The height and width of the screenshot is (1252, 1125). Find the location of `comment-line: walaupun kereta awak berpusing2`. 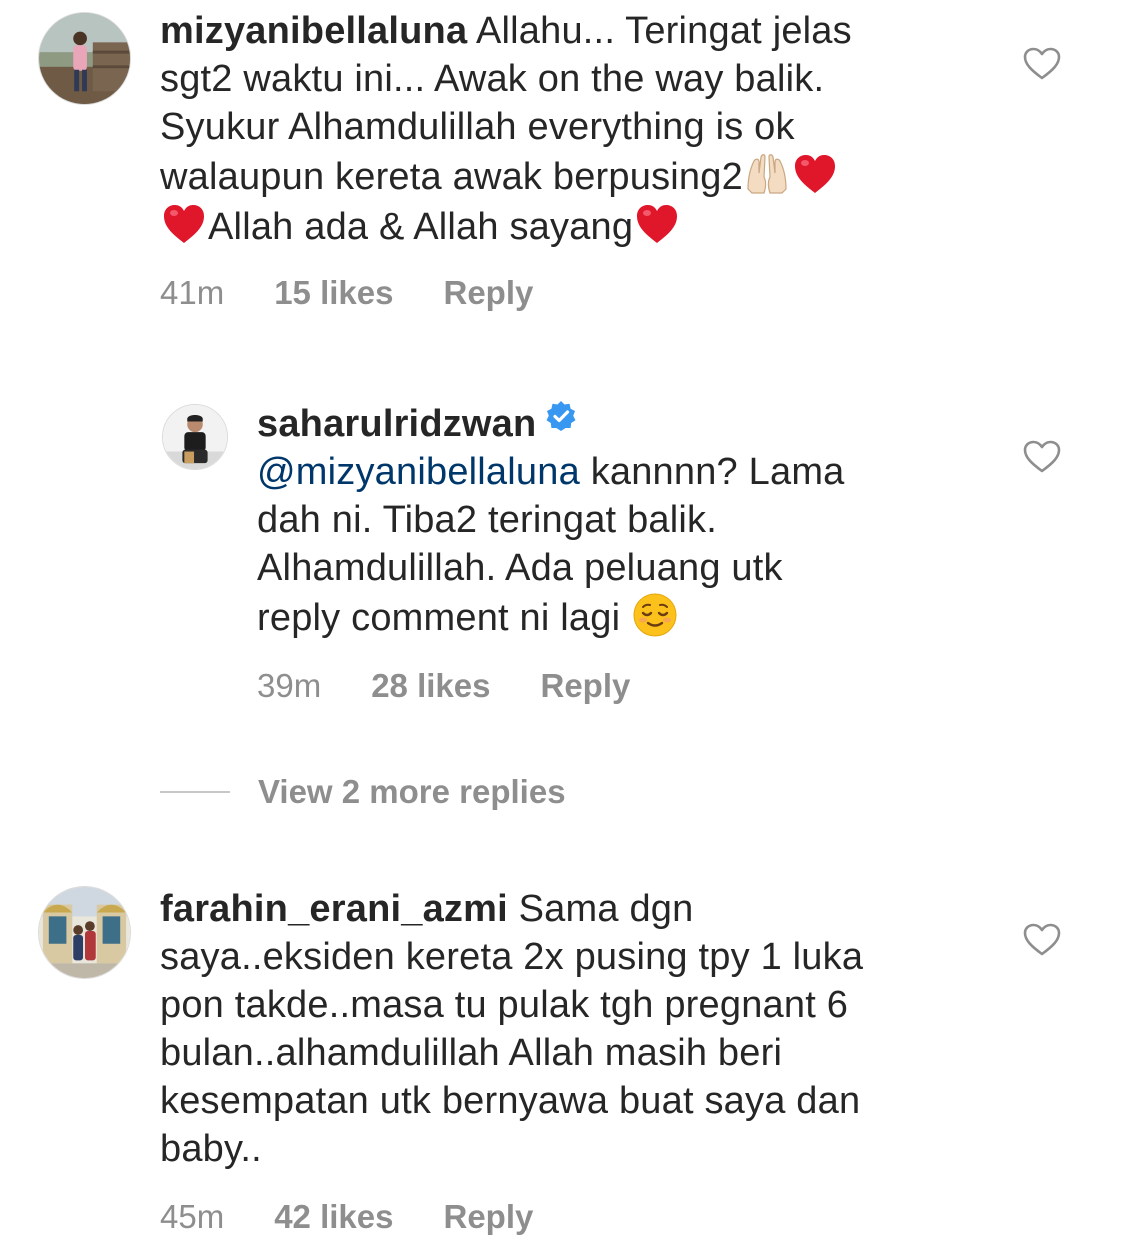

comment-line: walaupun kereta awak berpusing2 is located at coordinates (451, 177).